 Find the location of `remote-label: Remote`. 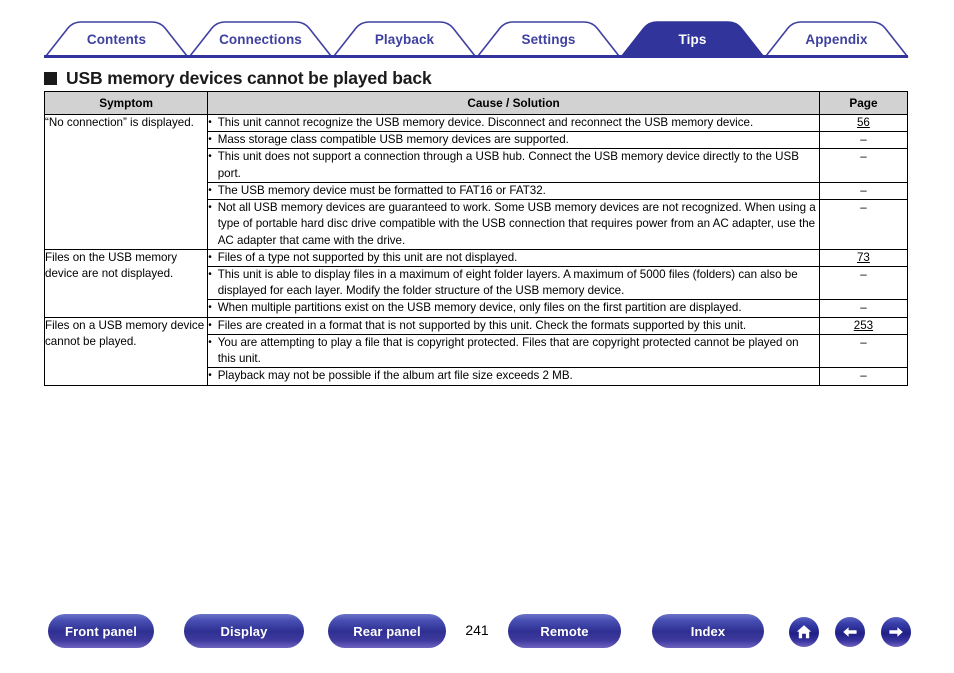

remote-label: Remote is located at coordinates (564, 631).